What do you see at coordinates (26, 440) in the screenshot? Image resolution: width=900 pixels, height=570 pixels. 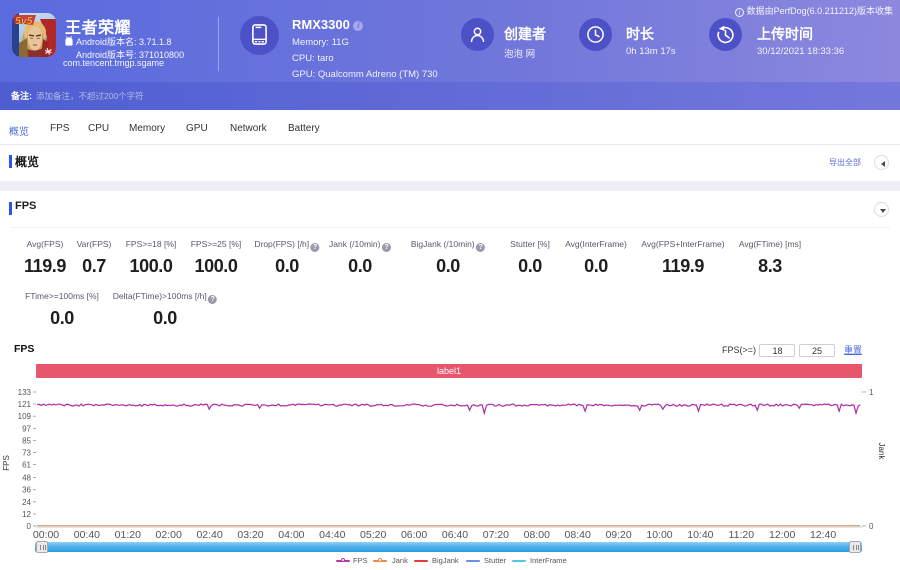 I see `svg-text: 85` at bounding box center [26, 440].